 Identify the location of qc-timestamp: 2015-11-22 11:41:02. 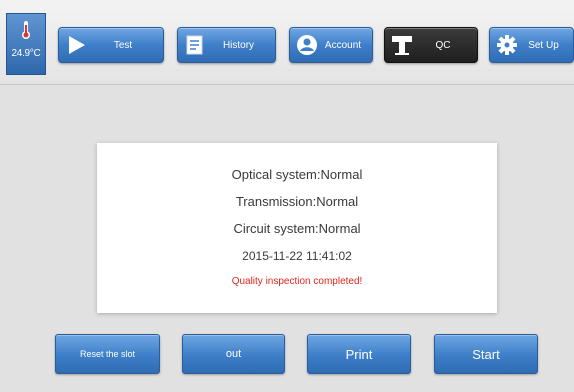
(297, 256).